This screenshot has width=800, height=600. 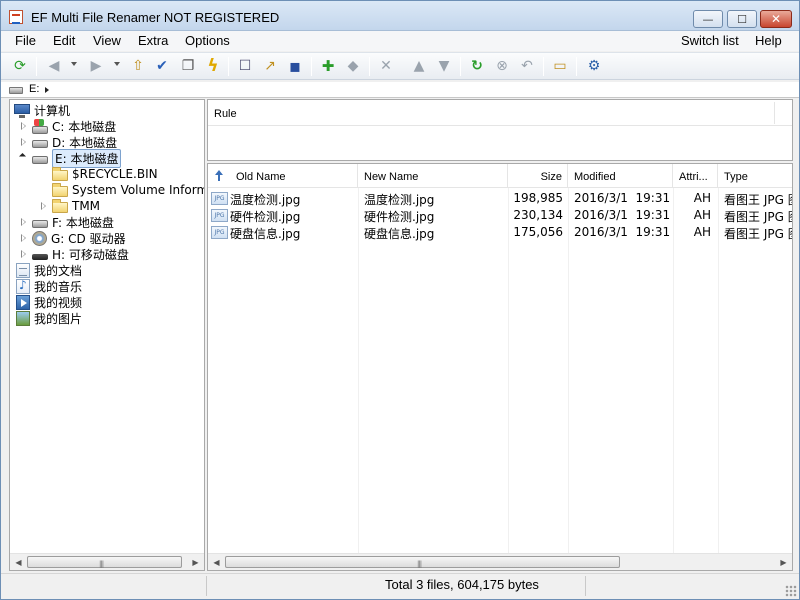 I want to click on menu-edit: Edit, so click(x=64, y=40).